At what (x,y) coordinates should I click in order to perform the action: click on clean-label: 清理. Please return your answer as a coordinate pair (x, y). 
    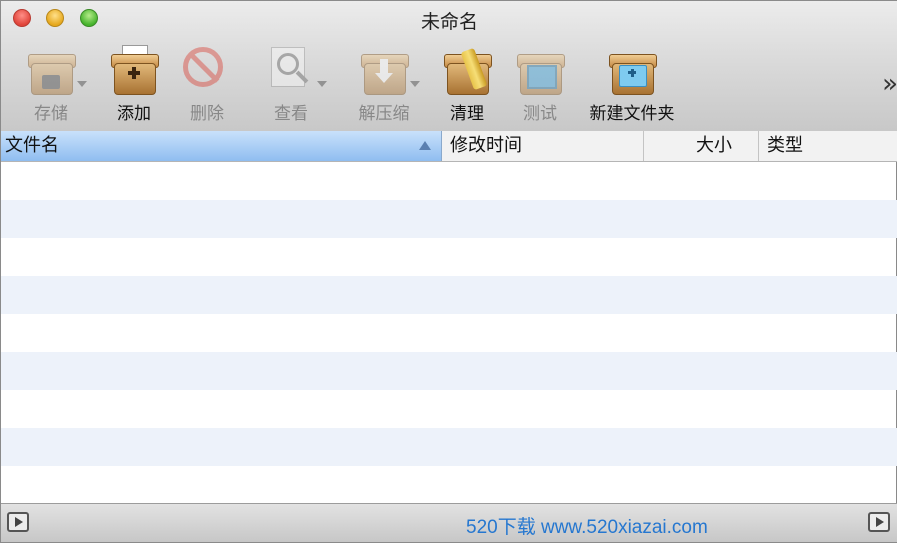
    Looking at the image, I should click on (467, 114).